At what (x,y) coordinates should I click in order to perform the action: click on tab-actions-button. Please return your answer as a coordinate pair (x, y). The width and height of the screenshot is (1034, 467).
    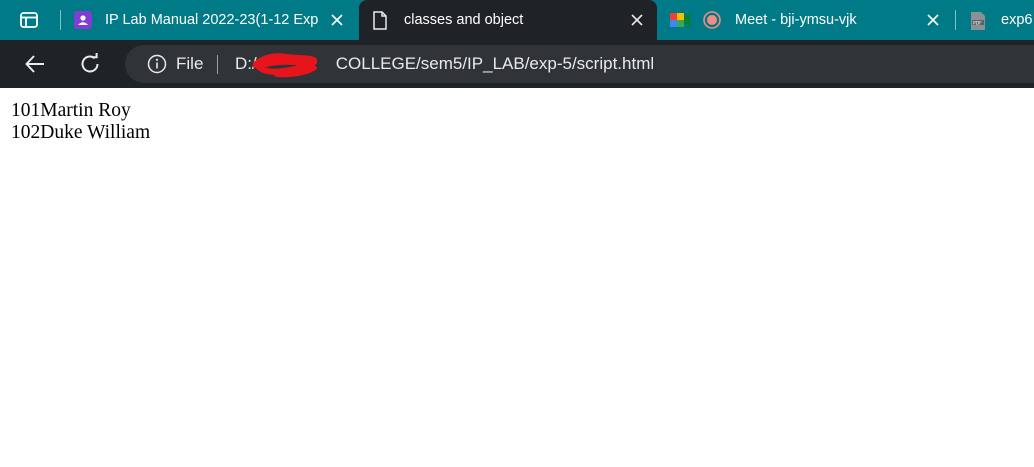
    Looking at the image, I should click on (29, 20).